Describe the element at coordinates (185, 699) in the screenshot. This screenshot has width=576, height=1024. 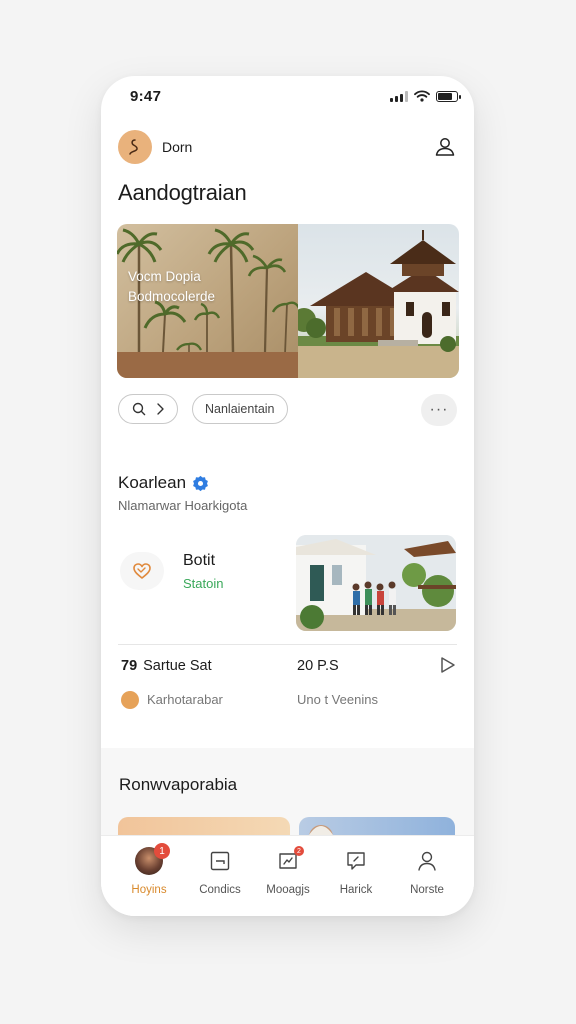
I see `meta-left-text: Karhotarabar` at that location.